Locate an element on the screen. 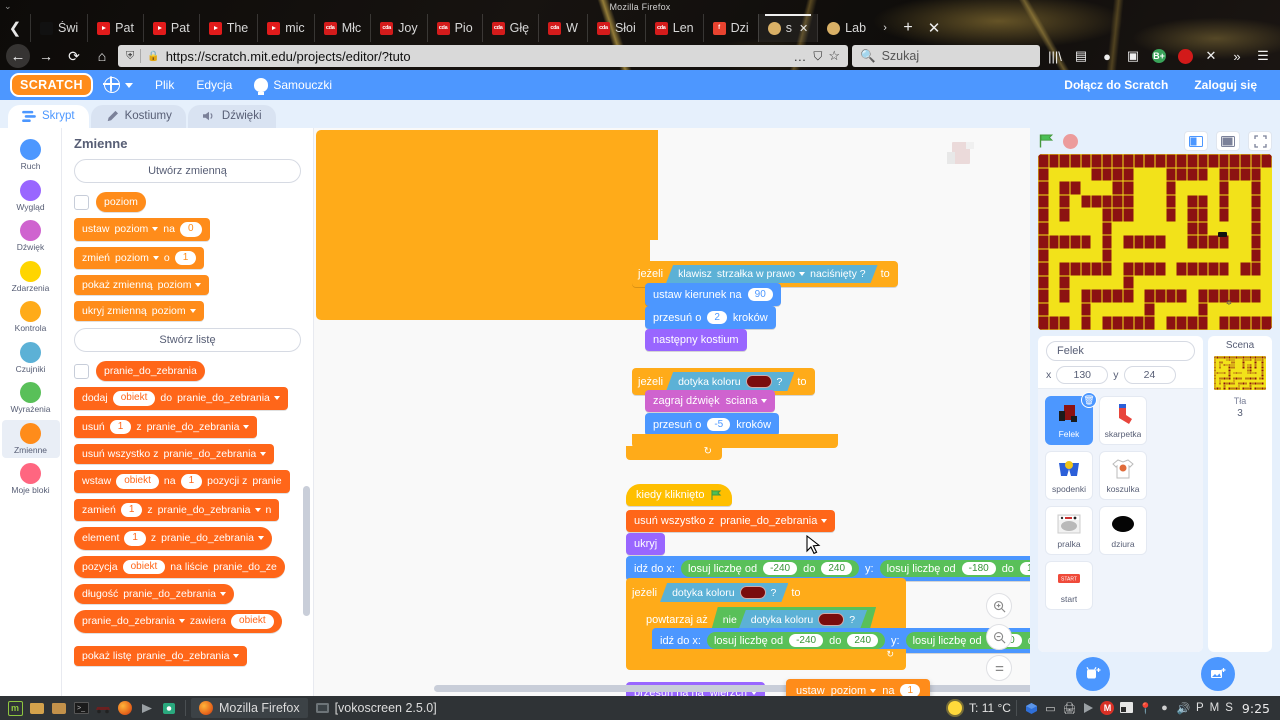 This screenshot has height=720, width=1280. extension-icon: ● is located at coordinates (1107, 56).